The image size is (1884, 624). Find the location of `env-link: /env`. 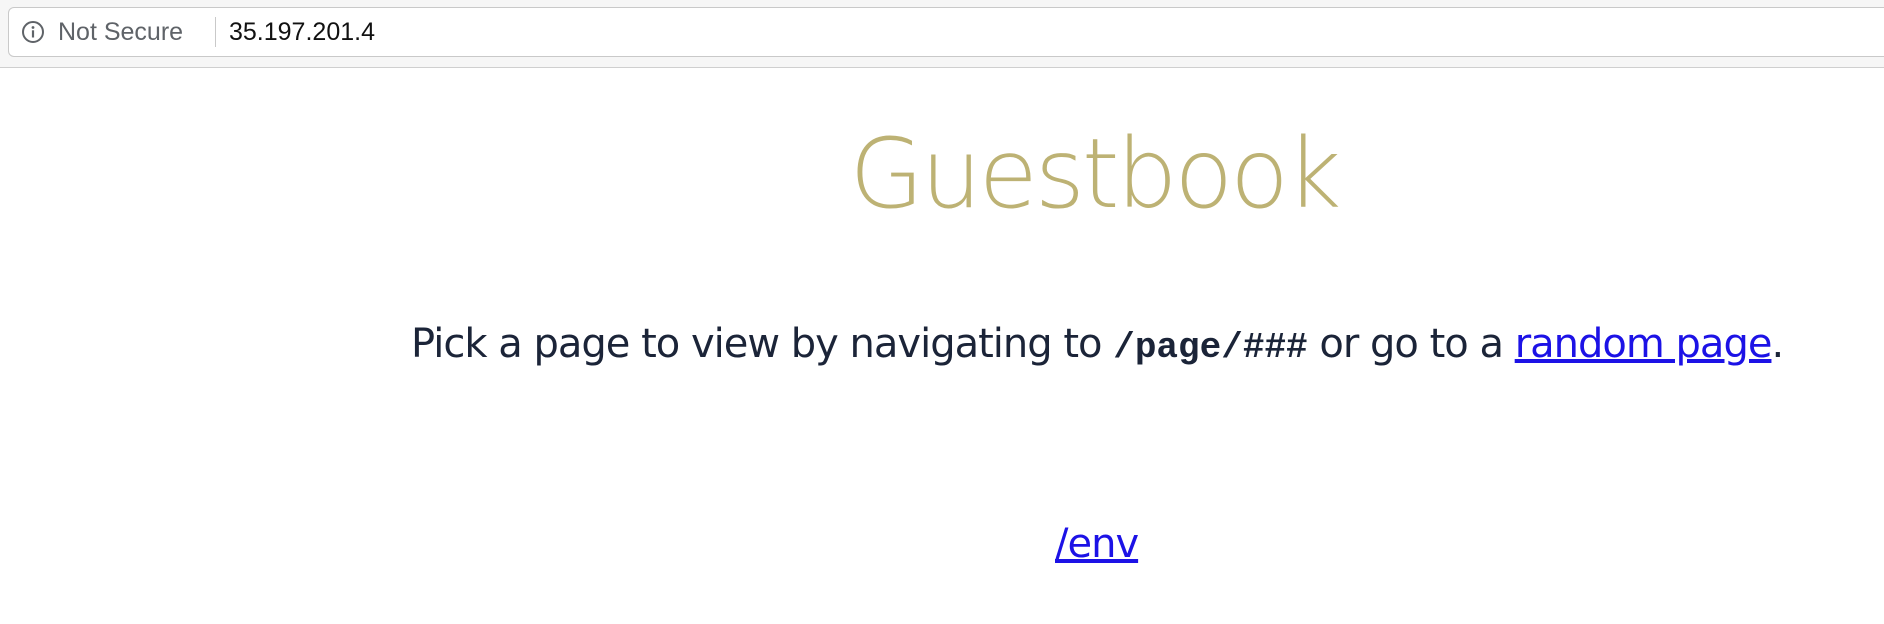

env-link: /env is located at coordinates (1097, 544).